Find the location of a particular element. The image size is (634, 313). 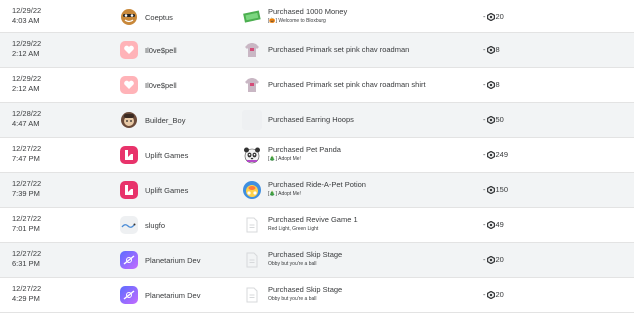

seller-cell: Builder_Boy is located at coordinates (152, 120).